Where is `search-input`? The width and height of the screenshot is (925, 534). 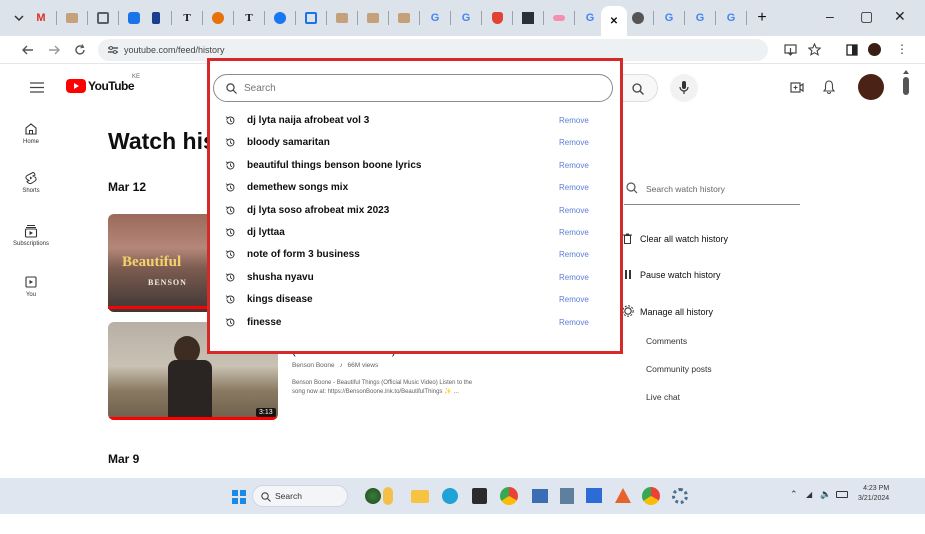 search-input is located at coordinates (414, 88).